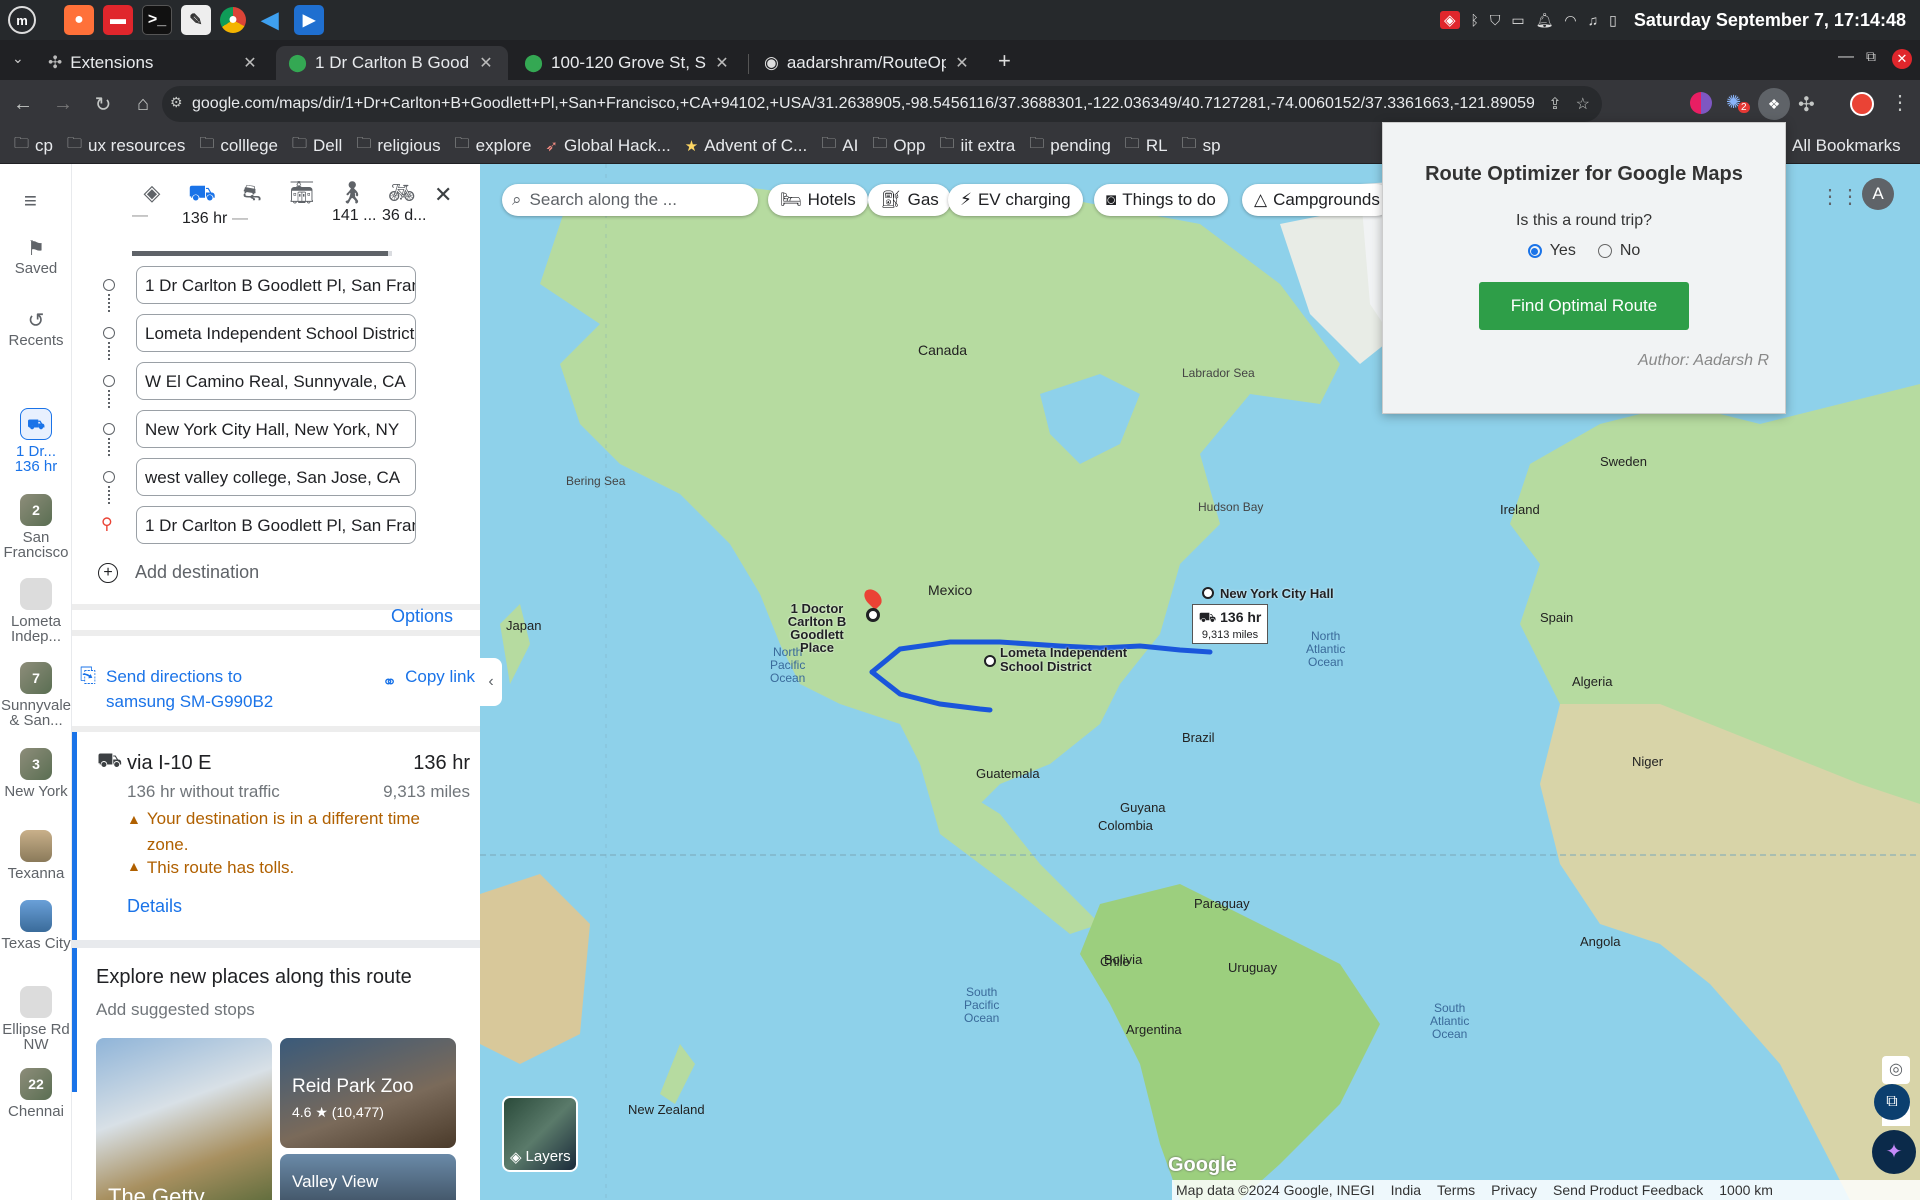 This screenshot has height=1200, width=1920. I want to click on firefox-icon: ●, so click(79, 20).